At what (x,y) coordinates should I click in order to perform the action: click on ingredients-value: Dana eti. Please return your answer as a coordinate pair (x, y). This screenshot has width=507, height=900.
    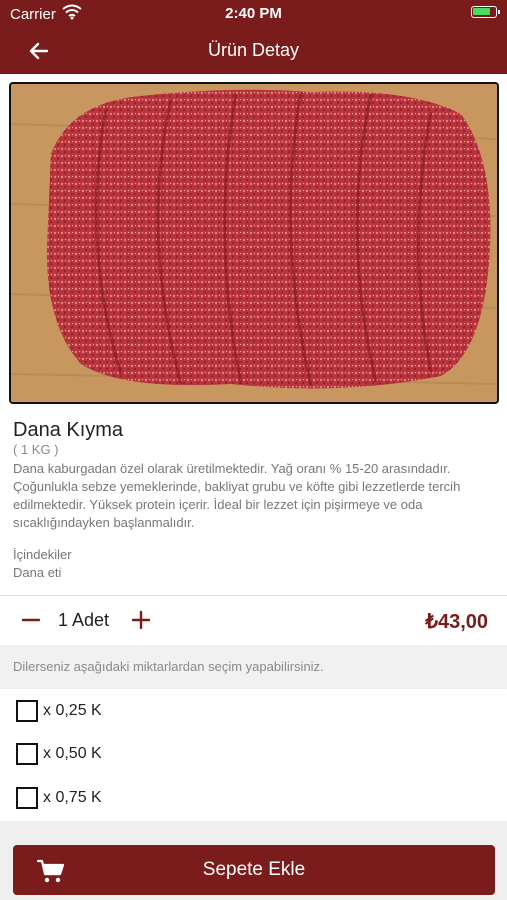
    Looking at the image, I should click on (37, 572).